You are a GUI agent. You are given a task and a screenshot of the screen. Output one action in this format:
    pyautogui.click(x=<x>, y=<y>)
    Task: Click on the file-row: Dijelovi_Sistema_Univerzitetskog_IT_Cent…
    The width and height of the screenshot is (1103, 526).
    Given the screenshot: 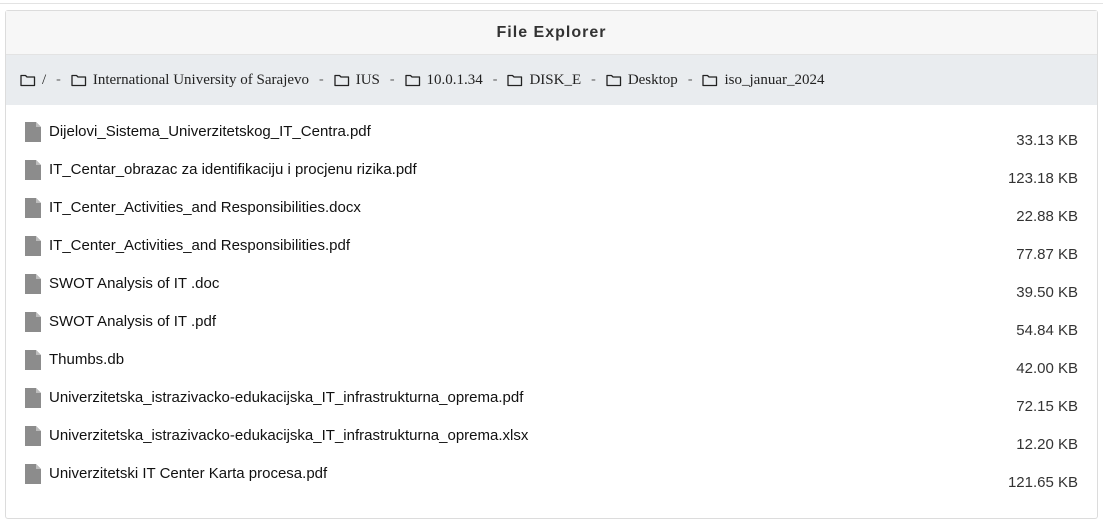 What is the action you would take?
    pyautogui.click(x=551, y=137)
    